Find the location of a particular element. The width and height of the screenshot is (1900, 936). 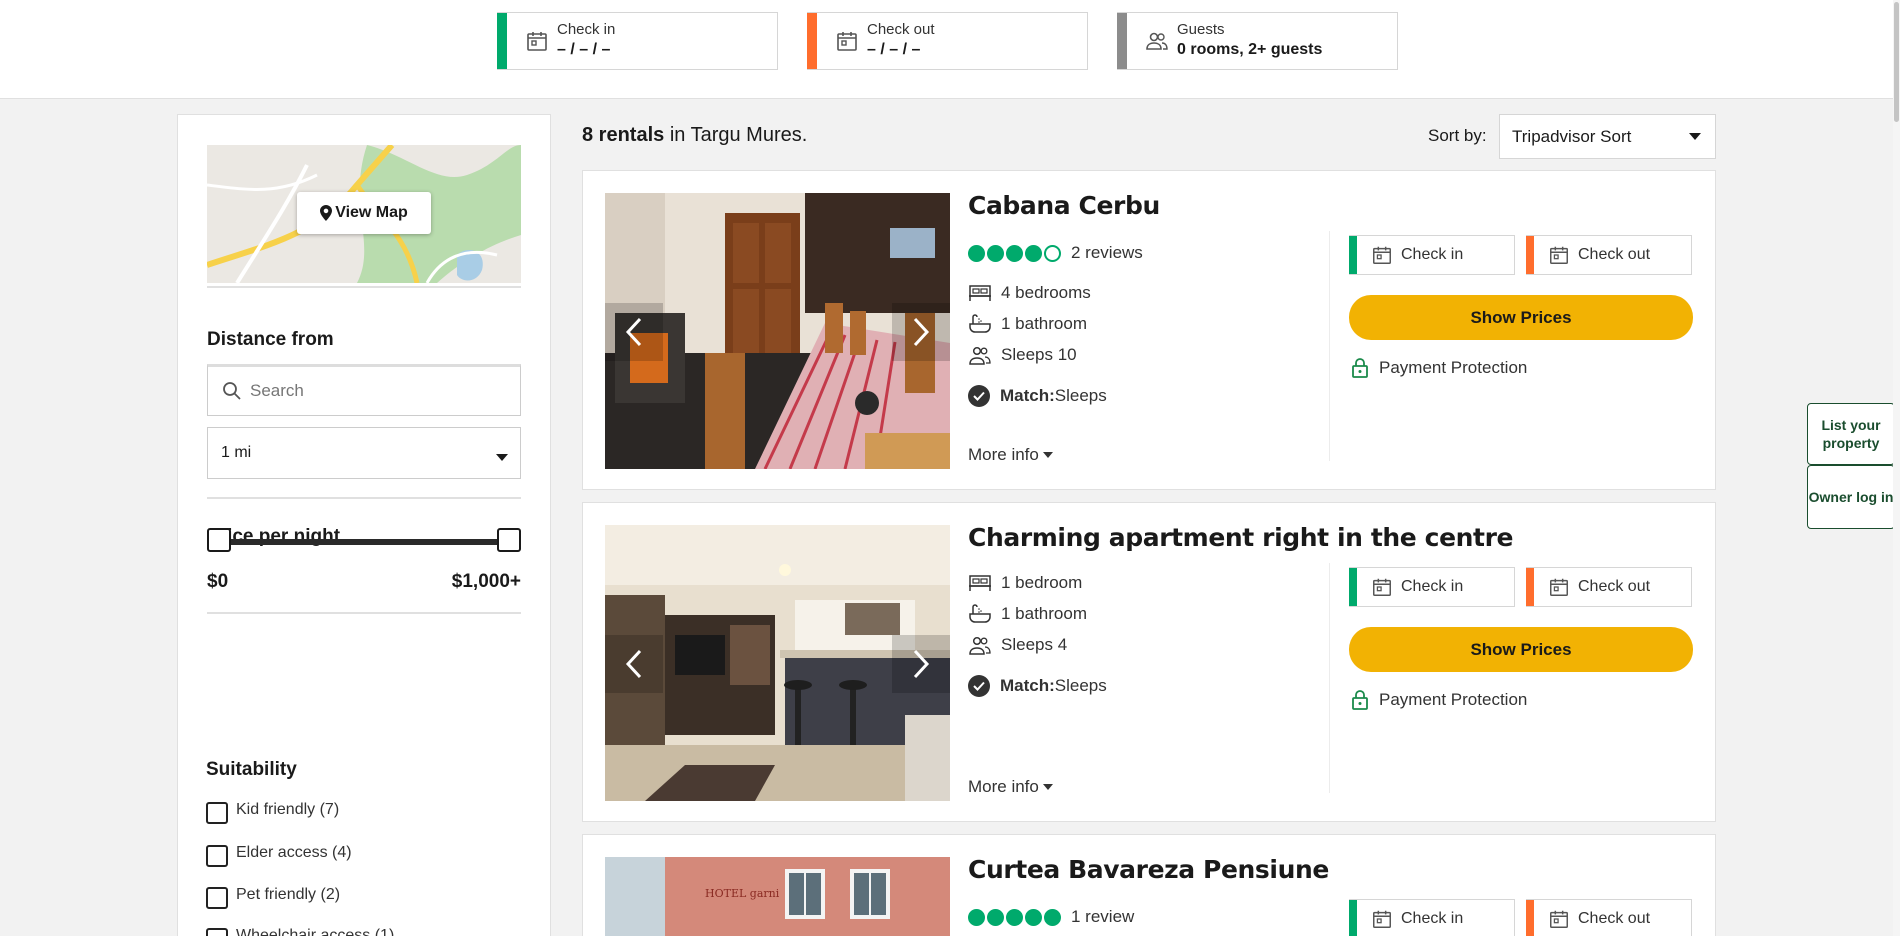

bed-icon is located at coordinates (980, 293).